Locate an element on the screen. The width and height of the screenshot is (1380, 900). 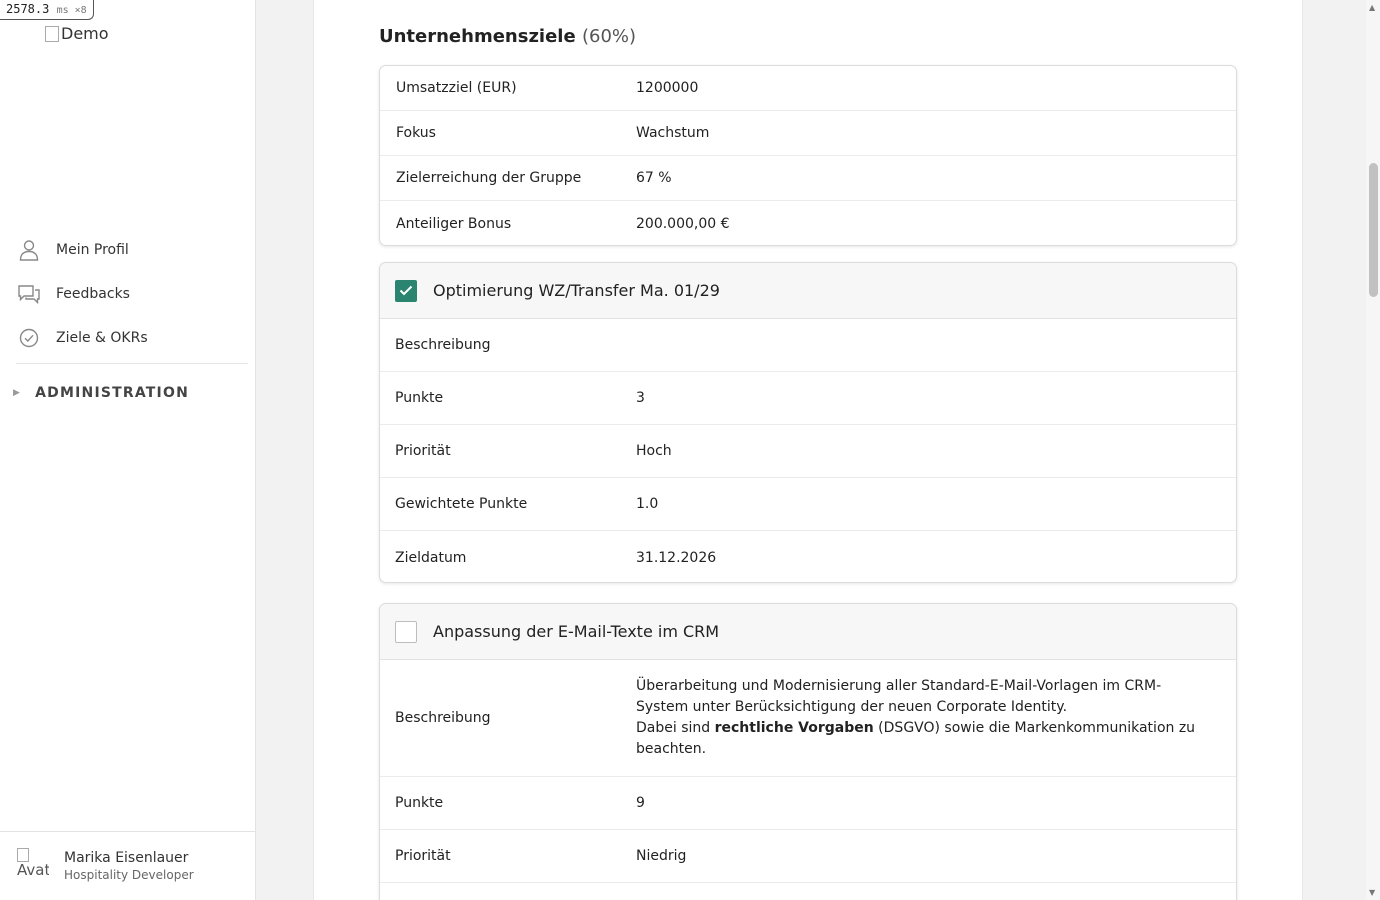
description-text: Dabei sind is located at coordinates (675, 728).